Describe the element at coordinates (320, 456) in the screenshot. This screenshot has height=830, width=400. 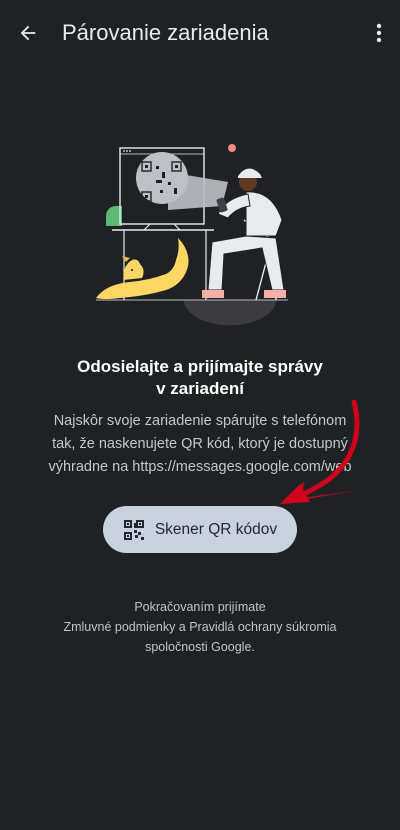
I see `red-arrow-annotation` at that location.